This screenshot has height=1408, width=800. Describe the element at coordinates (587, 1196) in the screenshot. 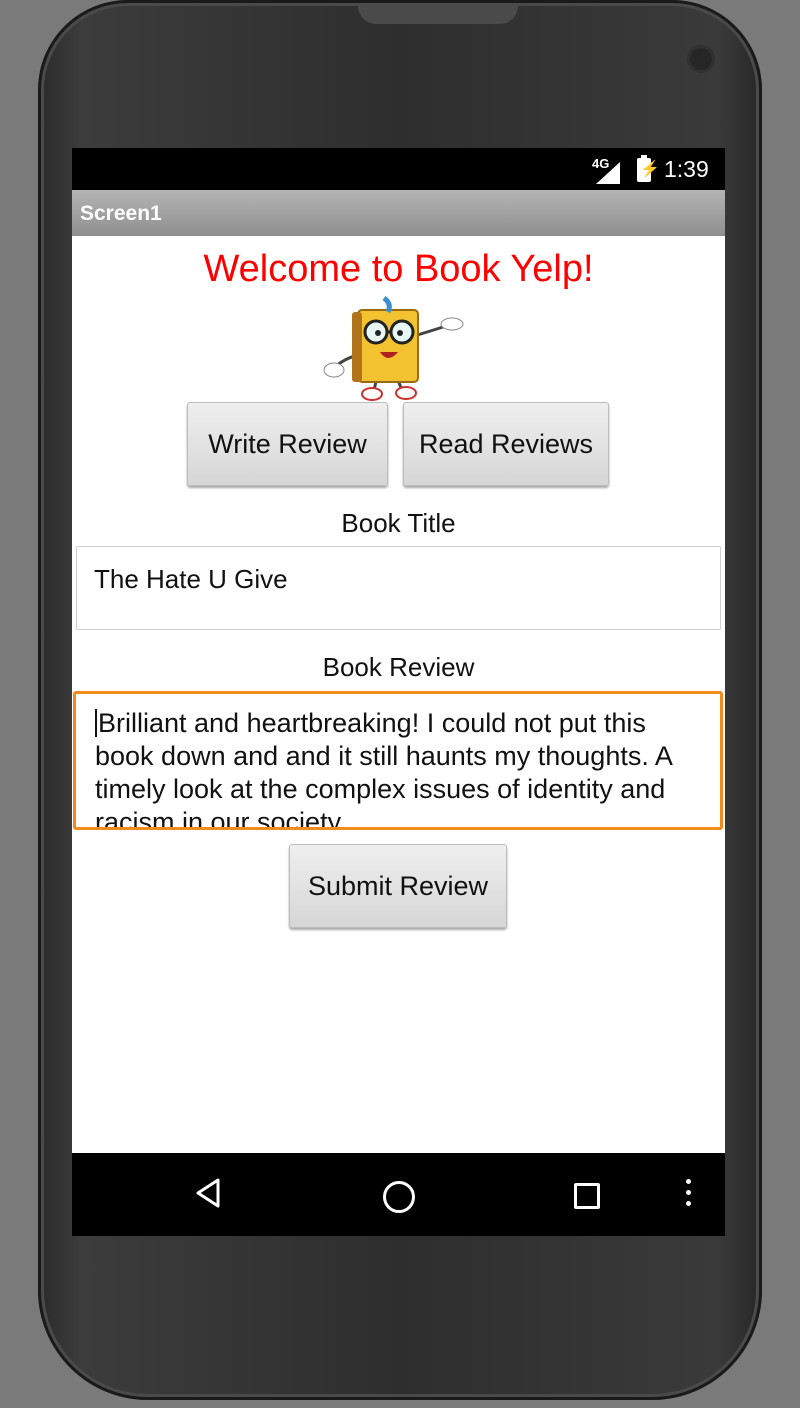

I see `recent-apps-icon` at that location.